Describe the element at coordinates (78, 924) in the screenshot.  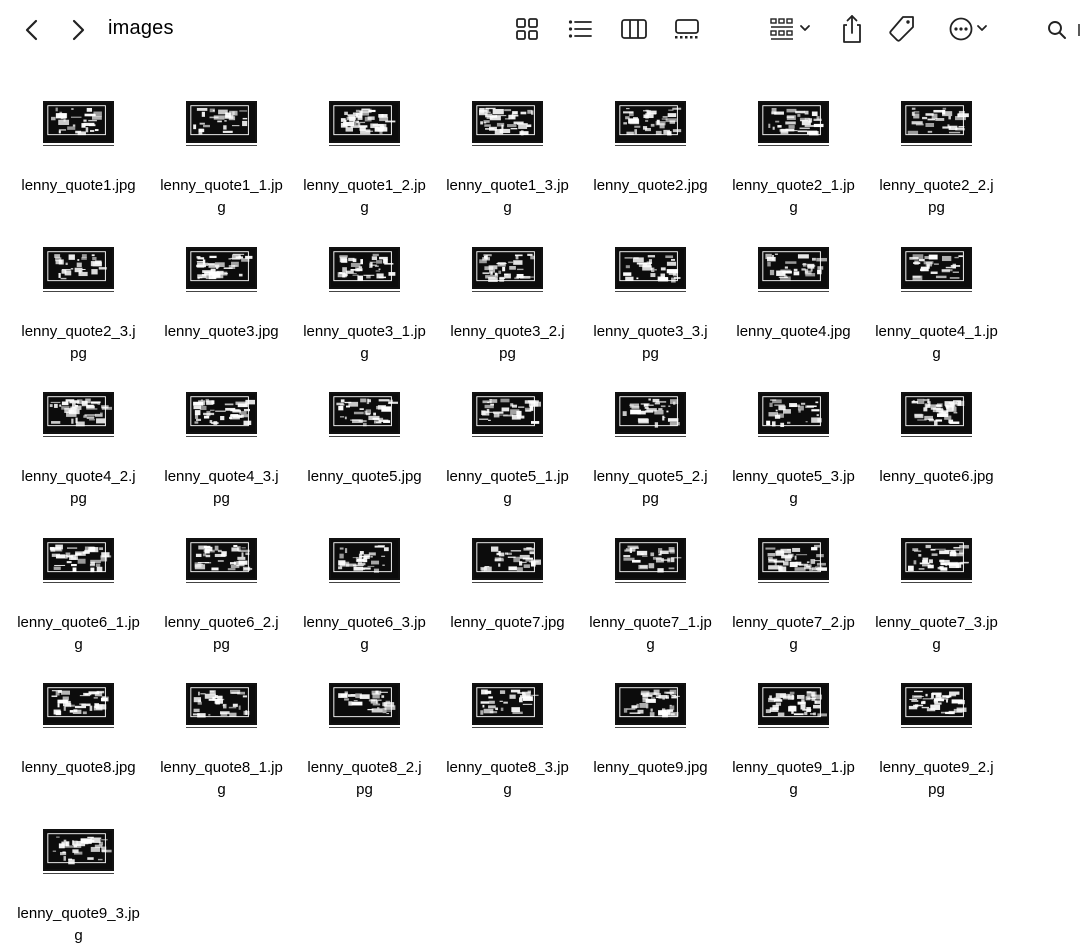
I see `file-name: lenny_quote9_3.jp g` at that location.